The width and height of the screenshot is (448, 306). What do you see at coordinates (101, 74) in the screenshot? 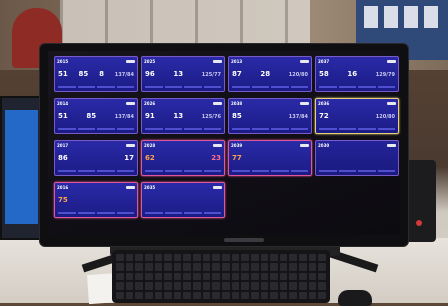
I see `vital-value: 8` at bounding box center [101, 74].